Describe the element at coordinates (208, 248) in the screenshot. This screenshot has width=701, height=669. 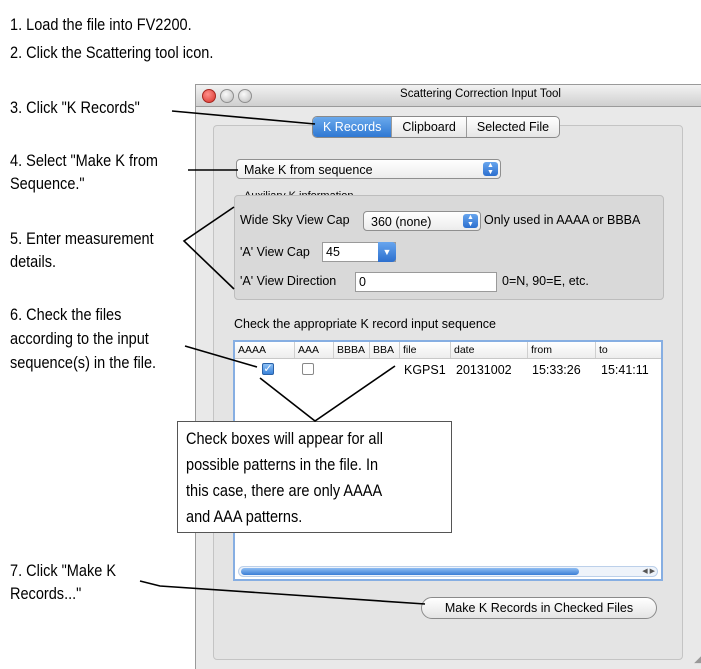
I see `leader-line-step5` at that location.